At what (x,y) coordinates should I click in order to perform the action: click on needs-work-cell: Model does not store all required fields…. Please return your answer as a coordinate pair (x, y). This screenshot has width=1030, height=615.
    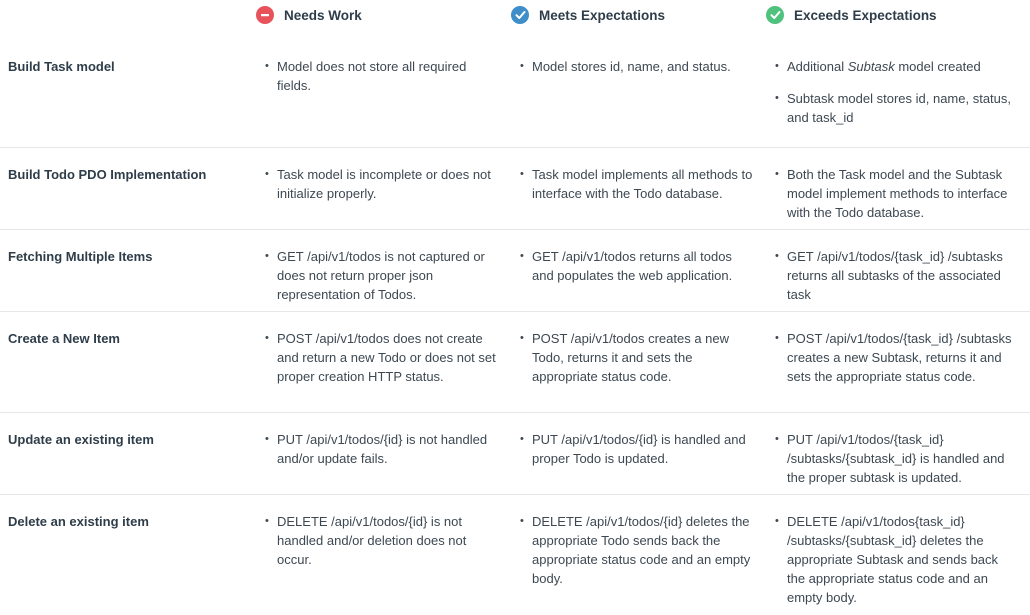
    Looking at the image, I should click on (383, 76).